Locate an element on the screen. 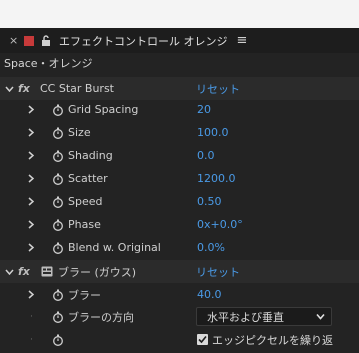  property-value: 20 is located at coordinates (204, 109).